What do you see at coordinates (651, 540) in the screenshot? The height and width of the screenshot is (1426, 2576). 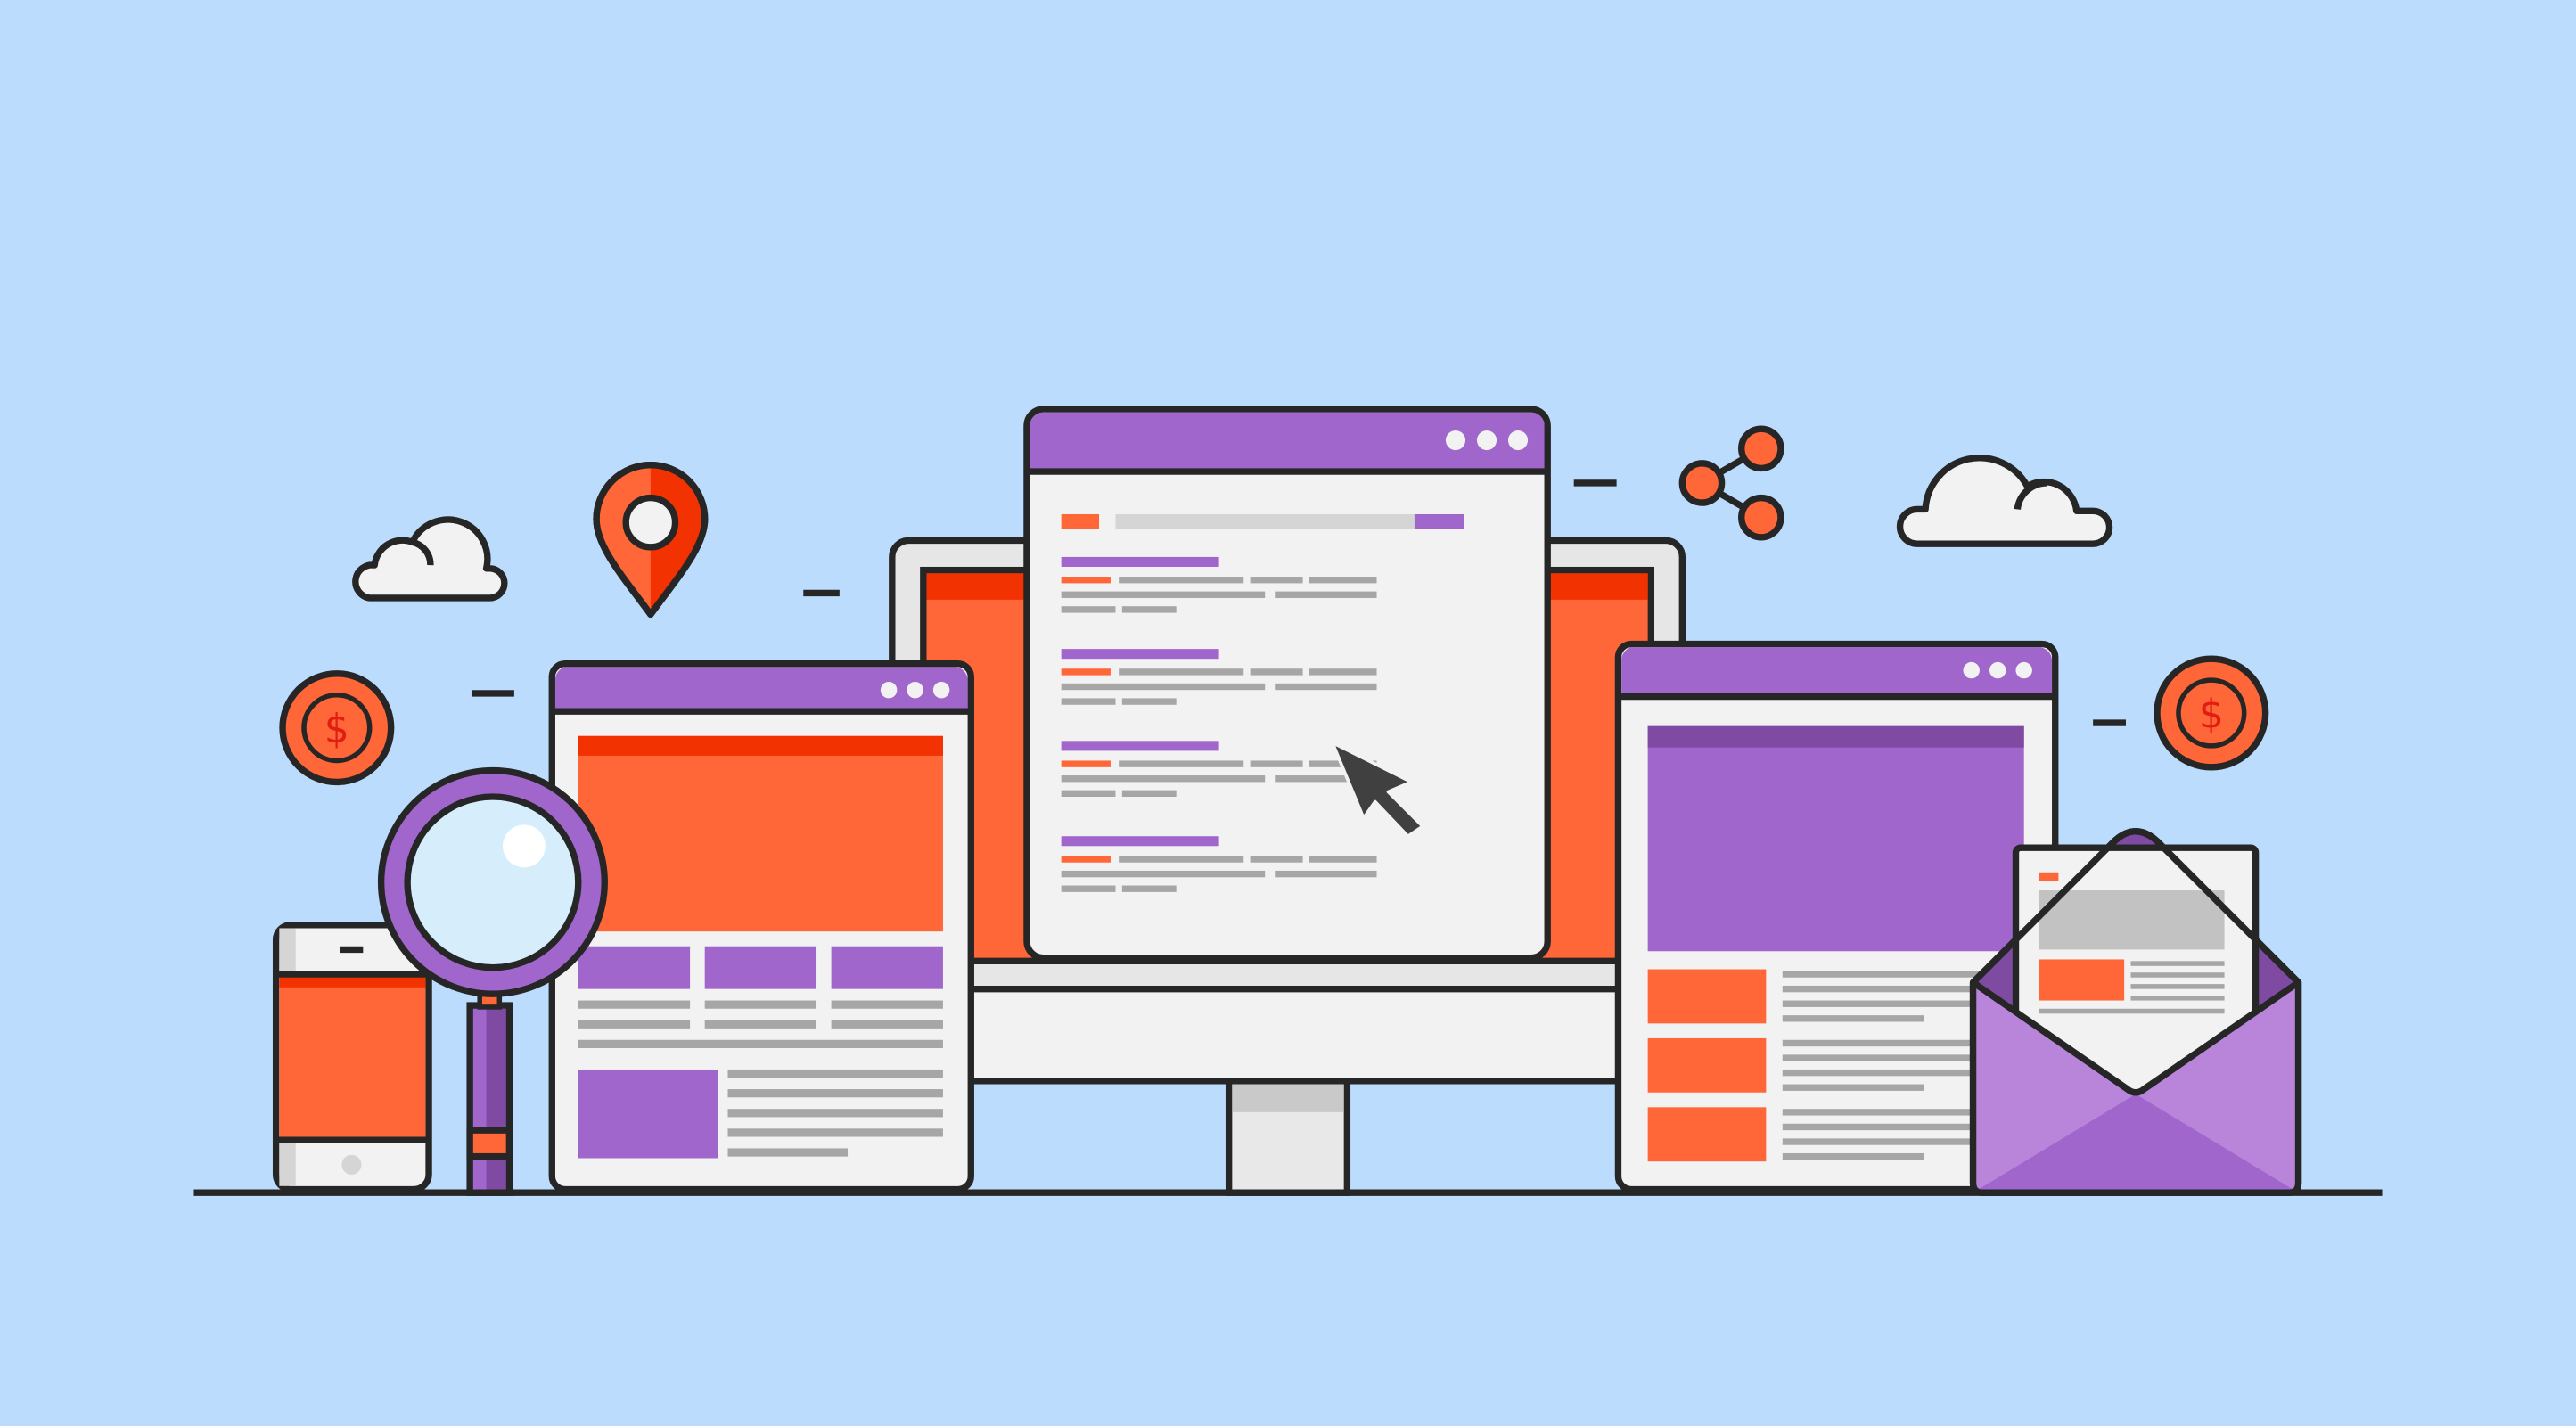 I see `map-pin-icon` at bounding box center [651, 540].